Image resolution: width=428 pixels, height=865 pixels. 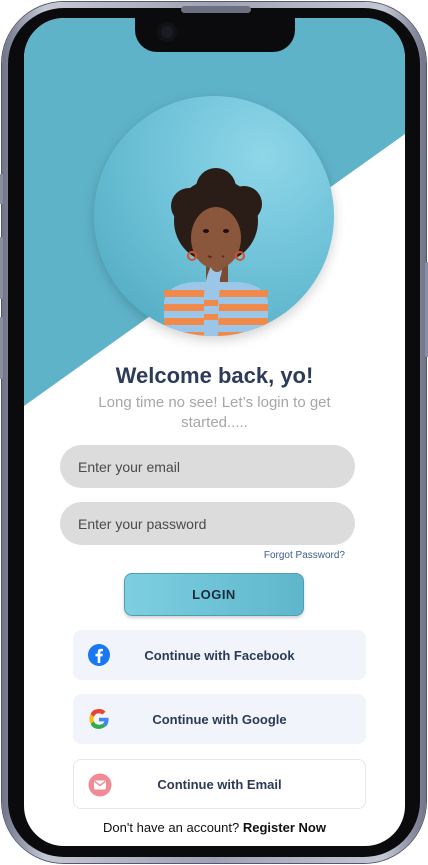 I want to click on continue-with-email-button: Continue with Email, so click(x=219, y=784).